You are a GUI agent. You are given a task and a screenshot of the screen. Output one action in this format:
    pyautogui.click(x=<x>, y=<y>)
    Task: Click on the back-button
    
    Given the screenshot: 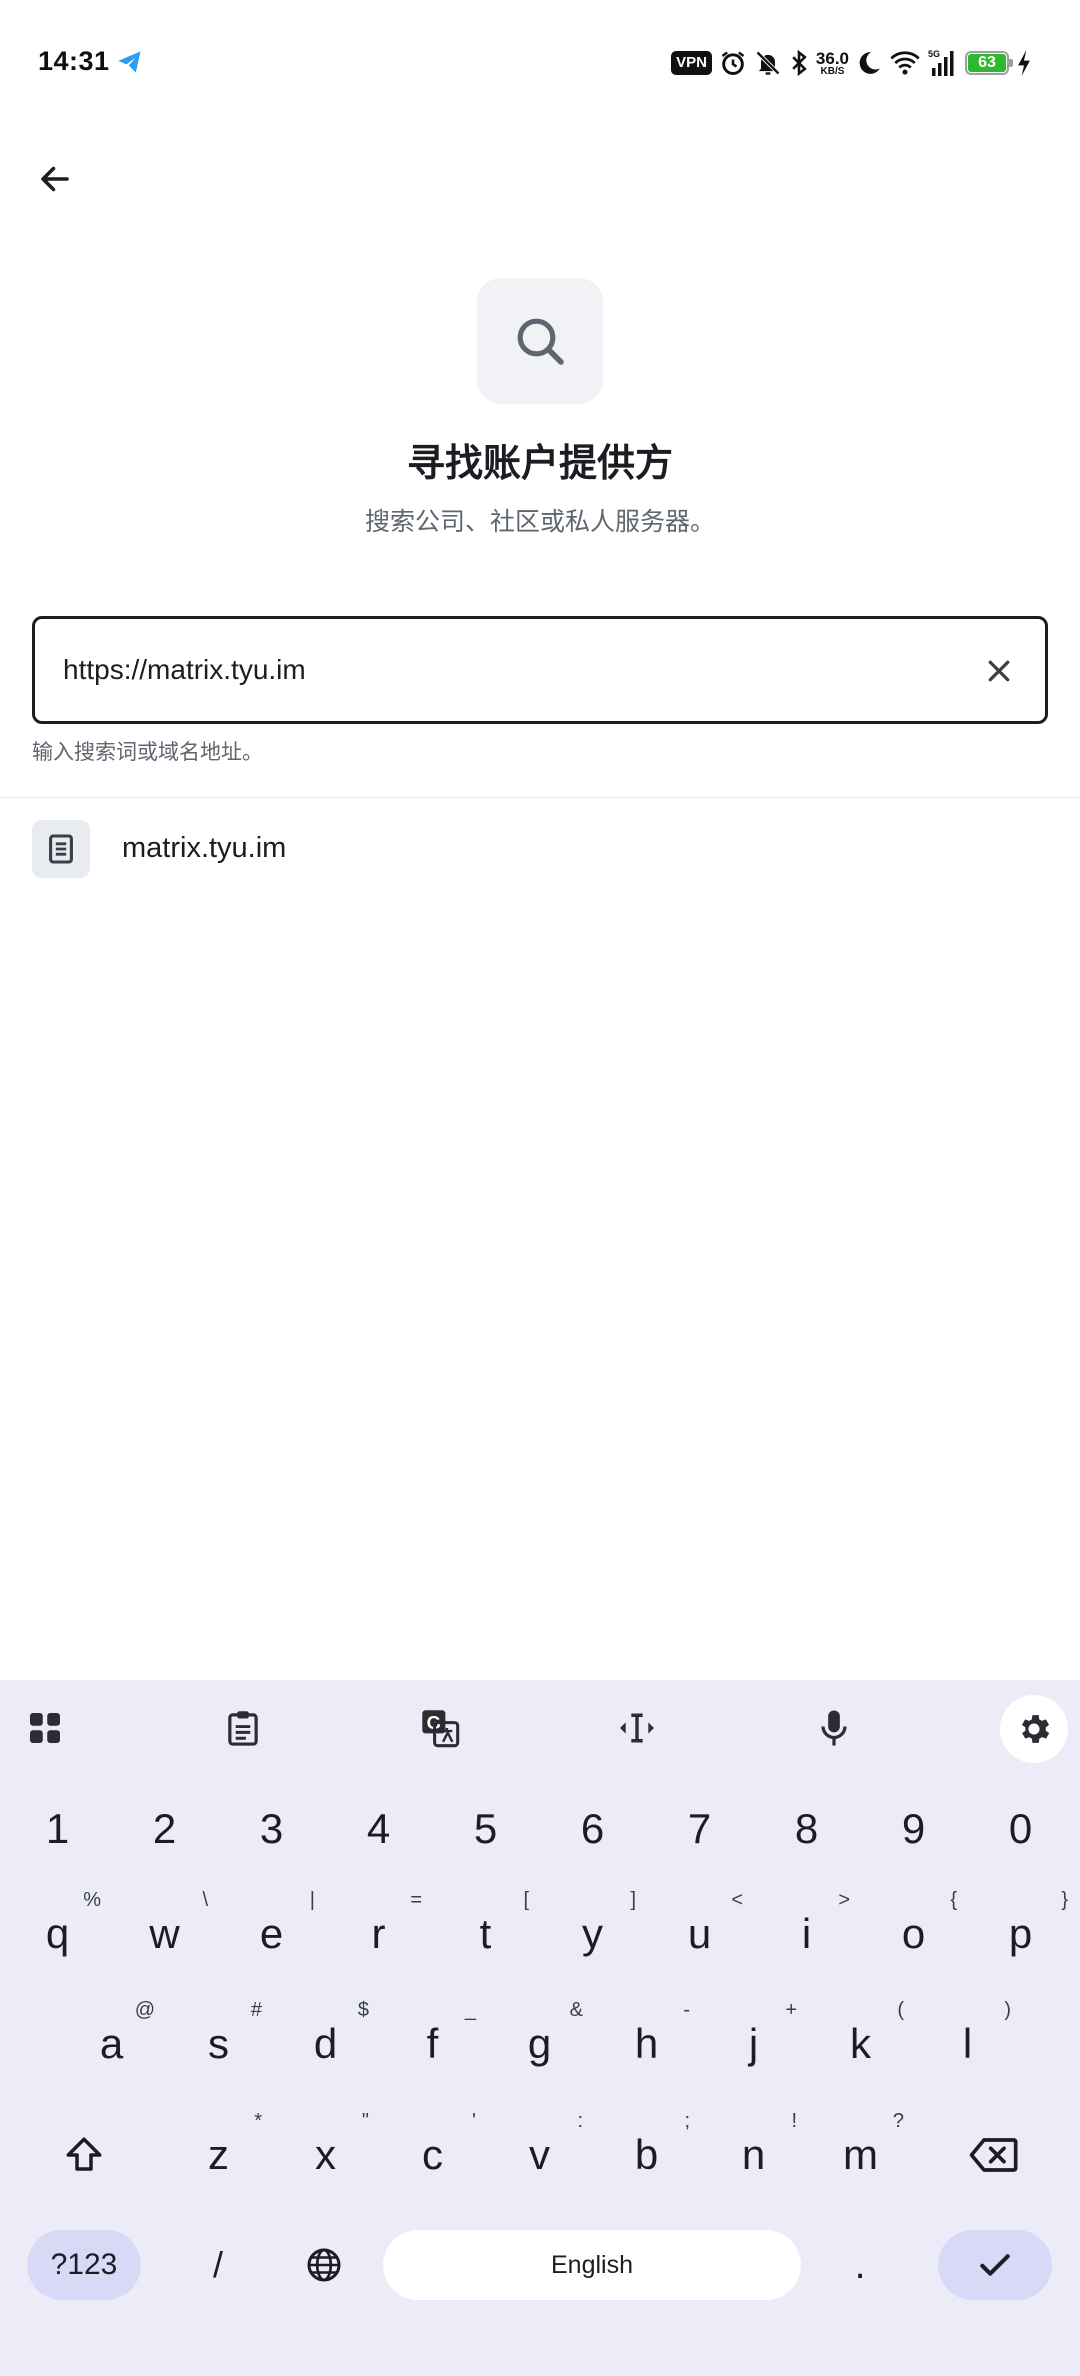 What is the action you would take?
    pyautogui.click(x=55, y=179)
    